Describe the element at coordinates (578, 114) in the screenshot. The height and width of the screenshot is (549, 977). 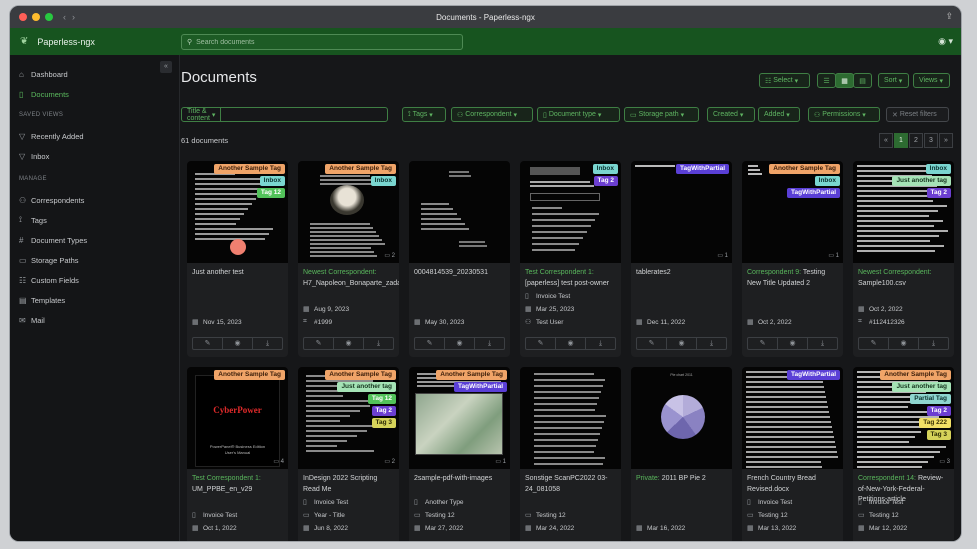
I see `document-type-filter: ▯ Document type ▾` at that location.